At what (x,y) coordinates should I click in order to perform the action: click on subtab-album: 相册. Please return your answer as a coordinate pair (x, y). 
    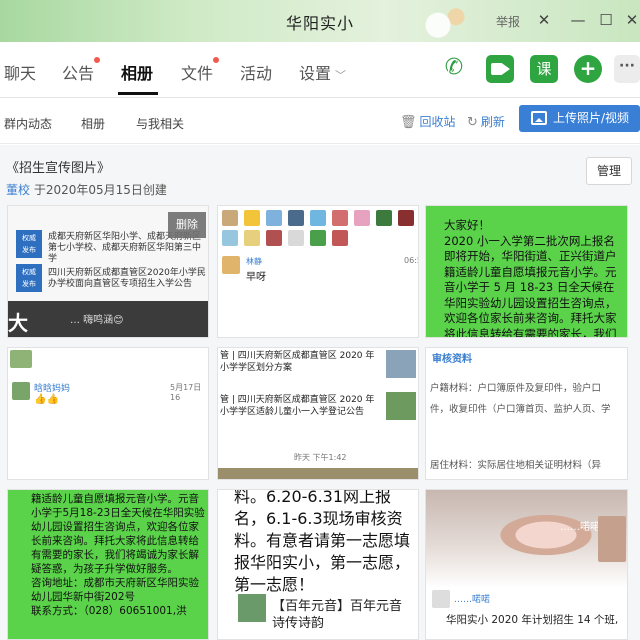
    Looking at the image, I should click on (93, 123).